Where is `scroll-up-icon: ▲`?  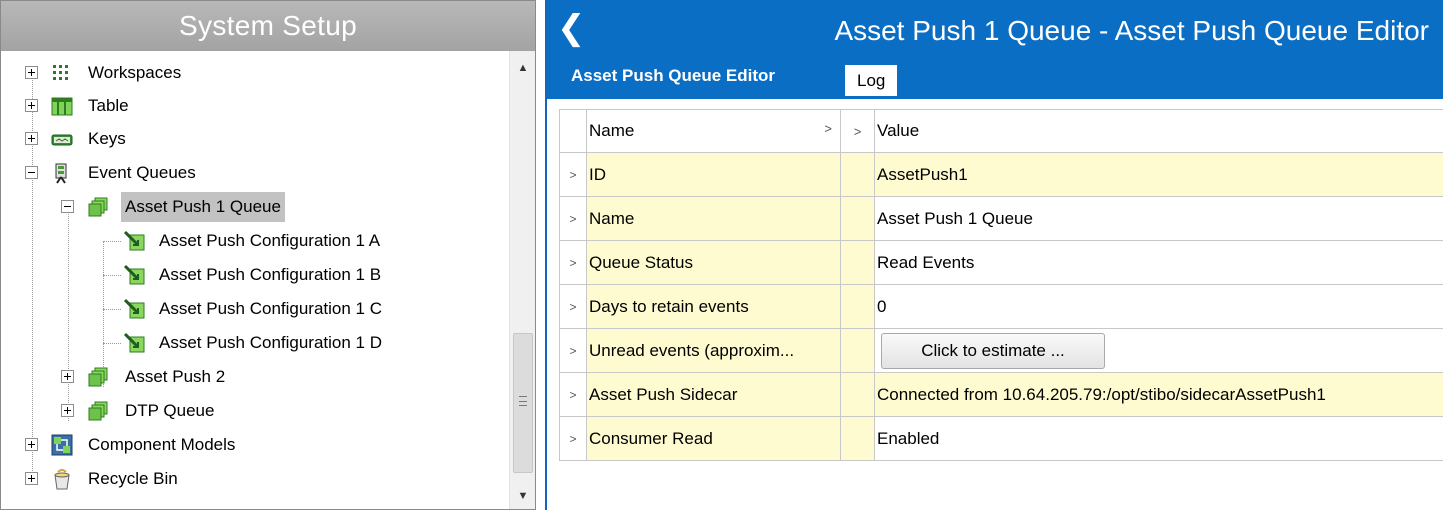
scroll-up-icon: ▲ is located at coordinates (523, 68).